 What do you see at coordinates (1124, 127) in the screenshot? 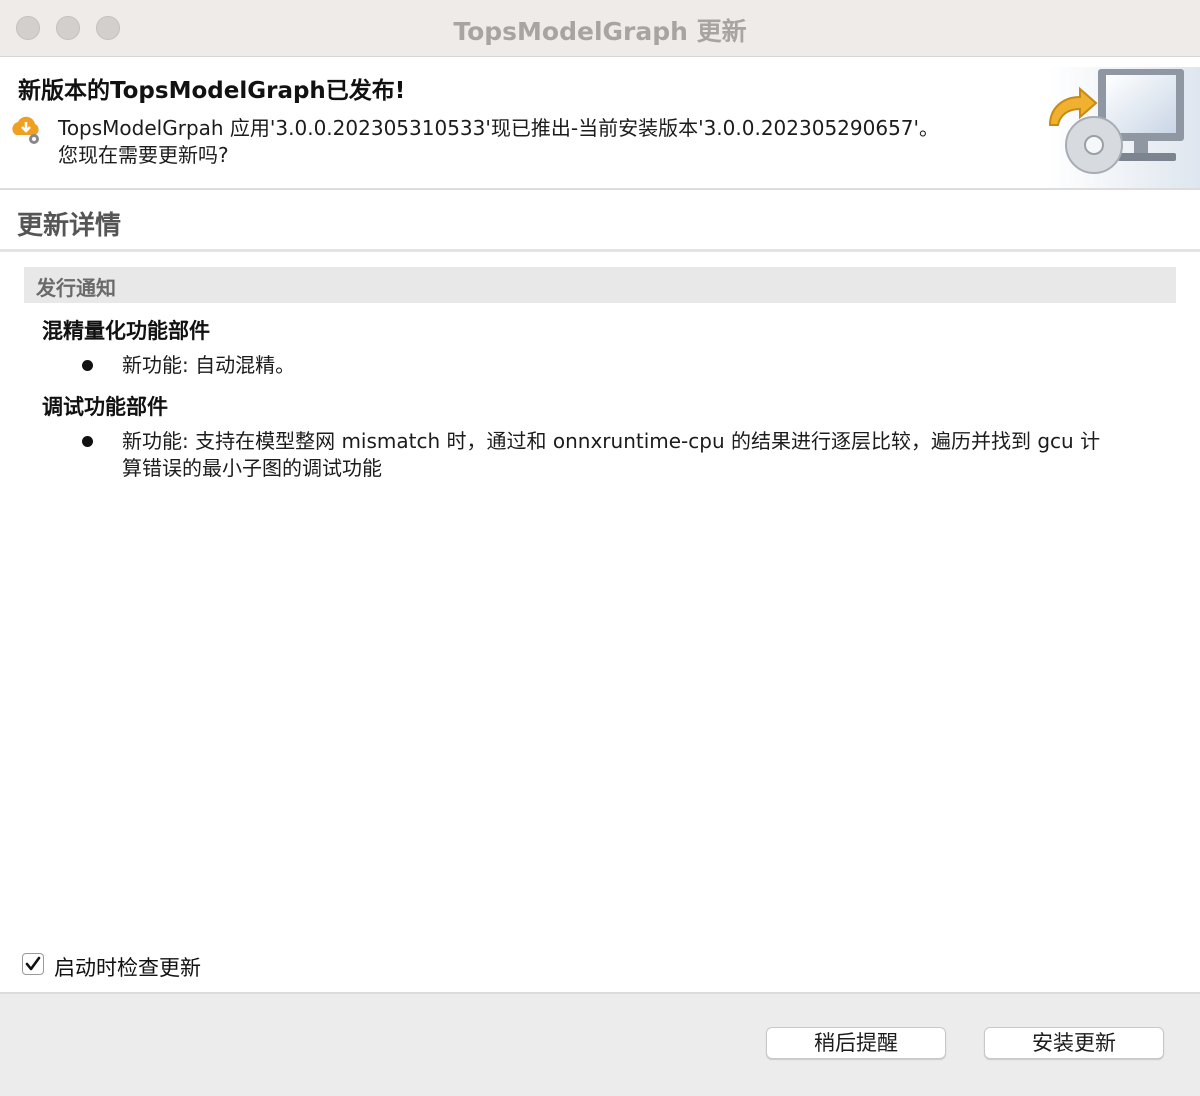
I see `install-monitor-cd-icon` at bounding box center [1124, 127].